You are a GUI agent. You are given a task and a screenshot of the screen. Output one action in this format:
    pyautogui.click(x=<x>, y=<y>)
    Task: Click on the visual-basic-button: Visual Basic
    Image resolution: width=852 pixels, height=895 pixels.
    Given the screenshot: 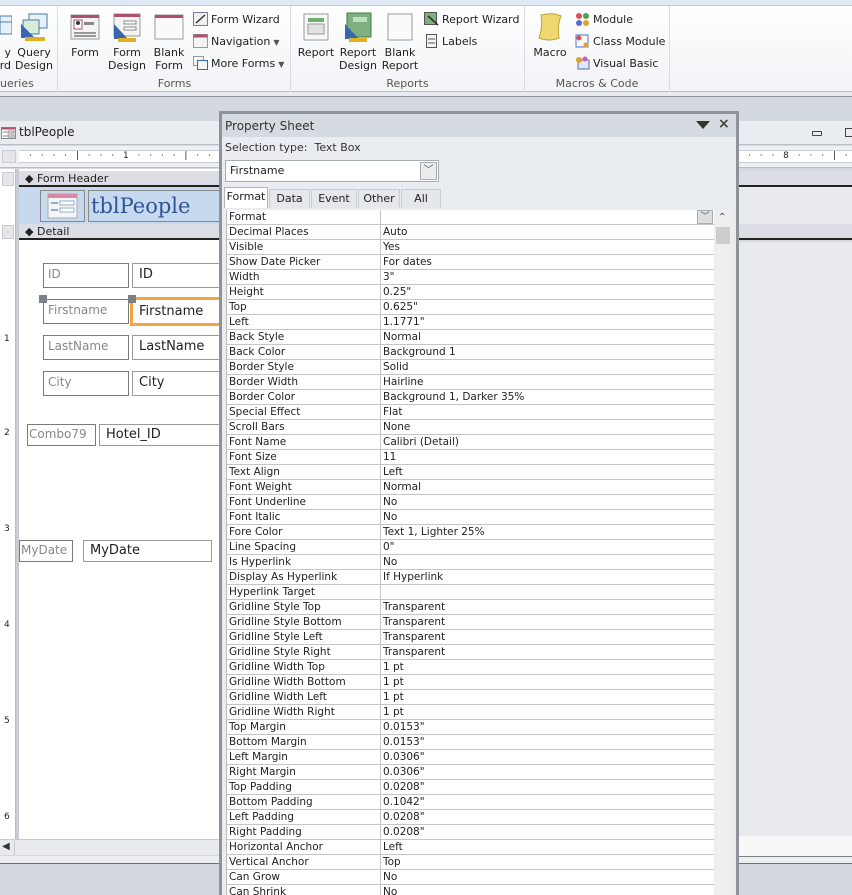 What is the action you would take?
    pyautogui.click(x=616, y=64)
    